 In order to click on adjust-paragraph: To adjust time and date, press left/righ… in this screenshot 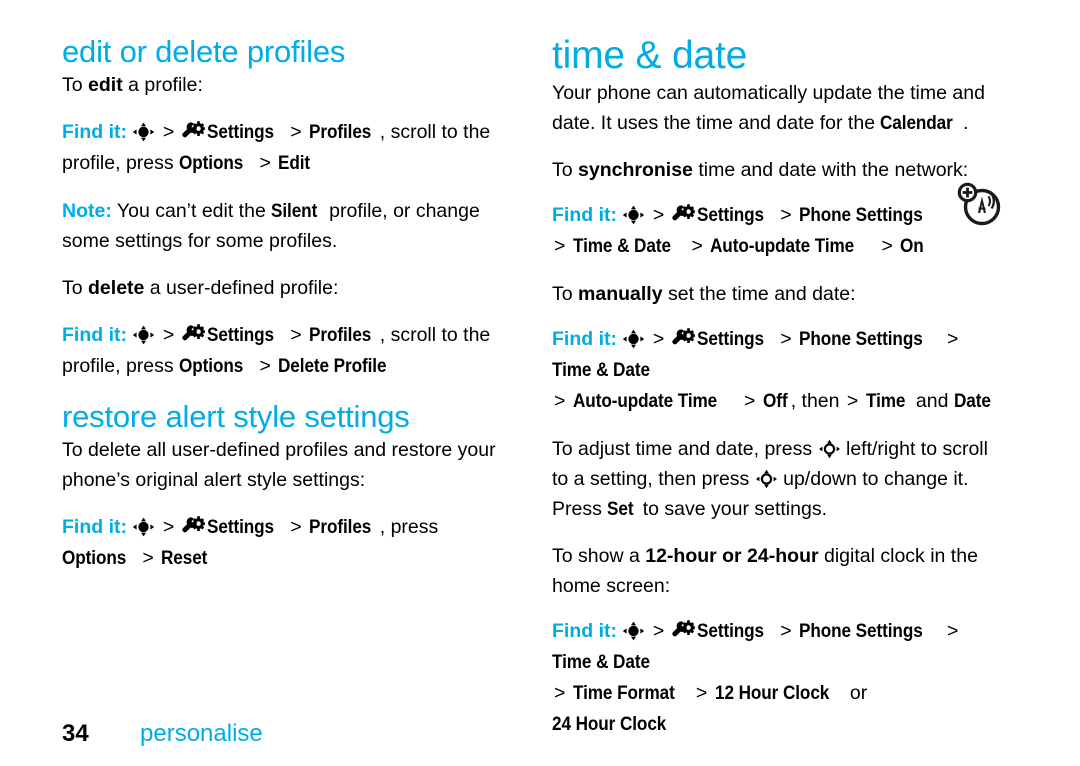, I will do `click(777, 479)`.